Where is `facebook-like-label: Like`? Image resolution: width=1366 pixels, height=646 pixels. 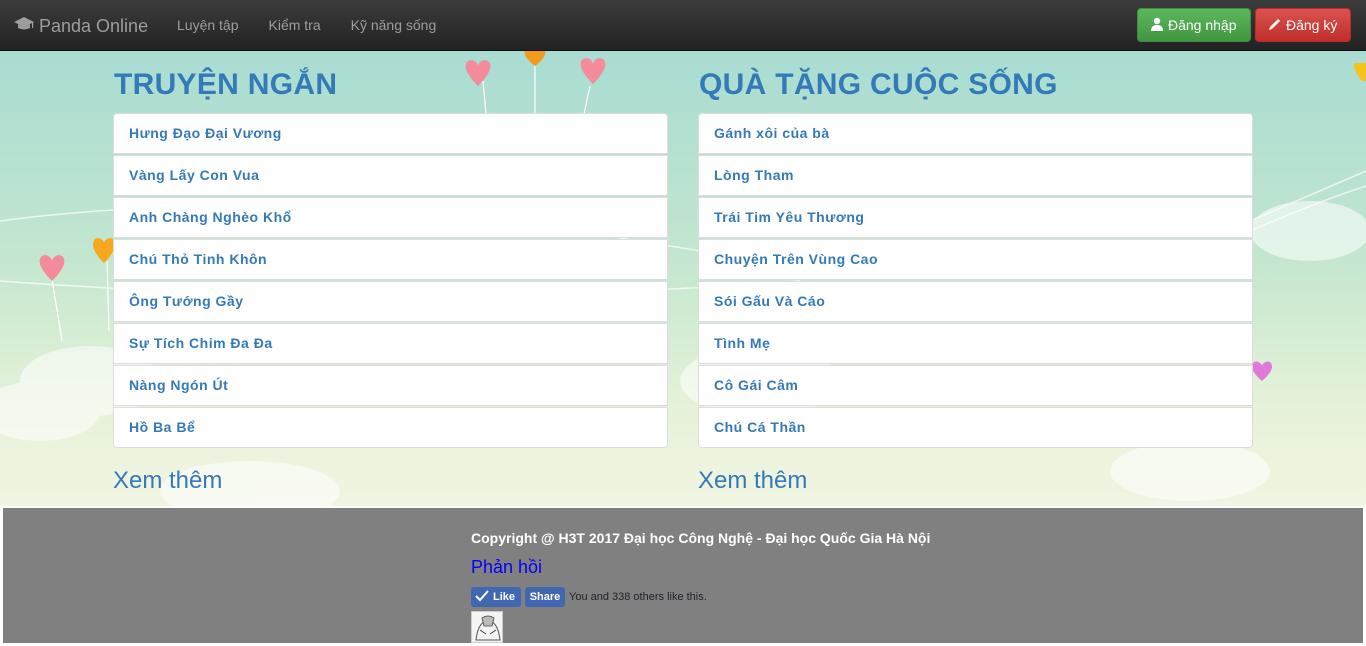 facebook-like-label: Like is located at coordinates (504, 597).